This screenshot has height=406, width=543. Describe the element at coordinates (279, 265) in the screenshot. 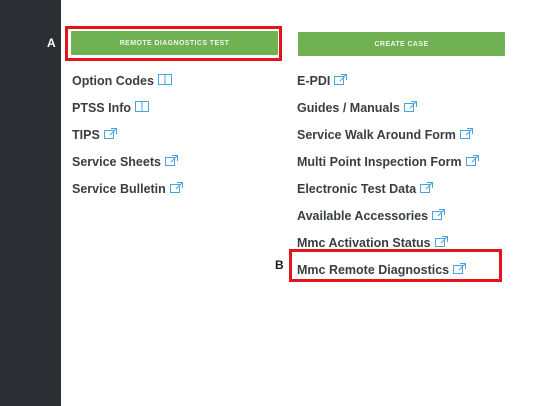

I see `annotation-marker-b: B` at that location.